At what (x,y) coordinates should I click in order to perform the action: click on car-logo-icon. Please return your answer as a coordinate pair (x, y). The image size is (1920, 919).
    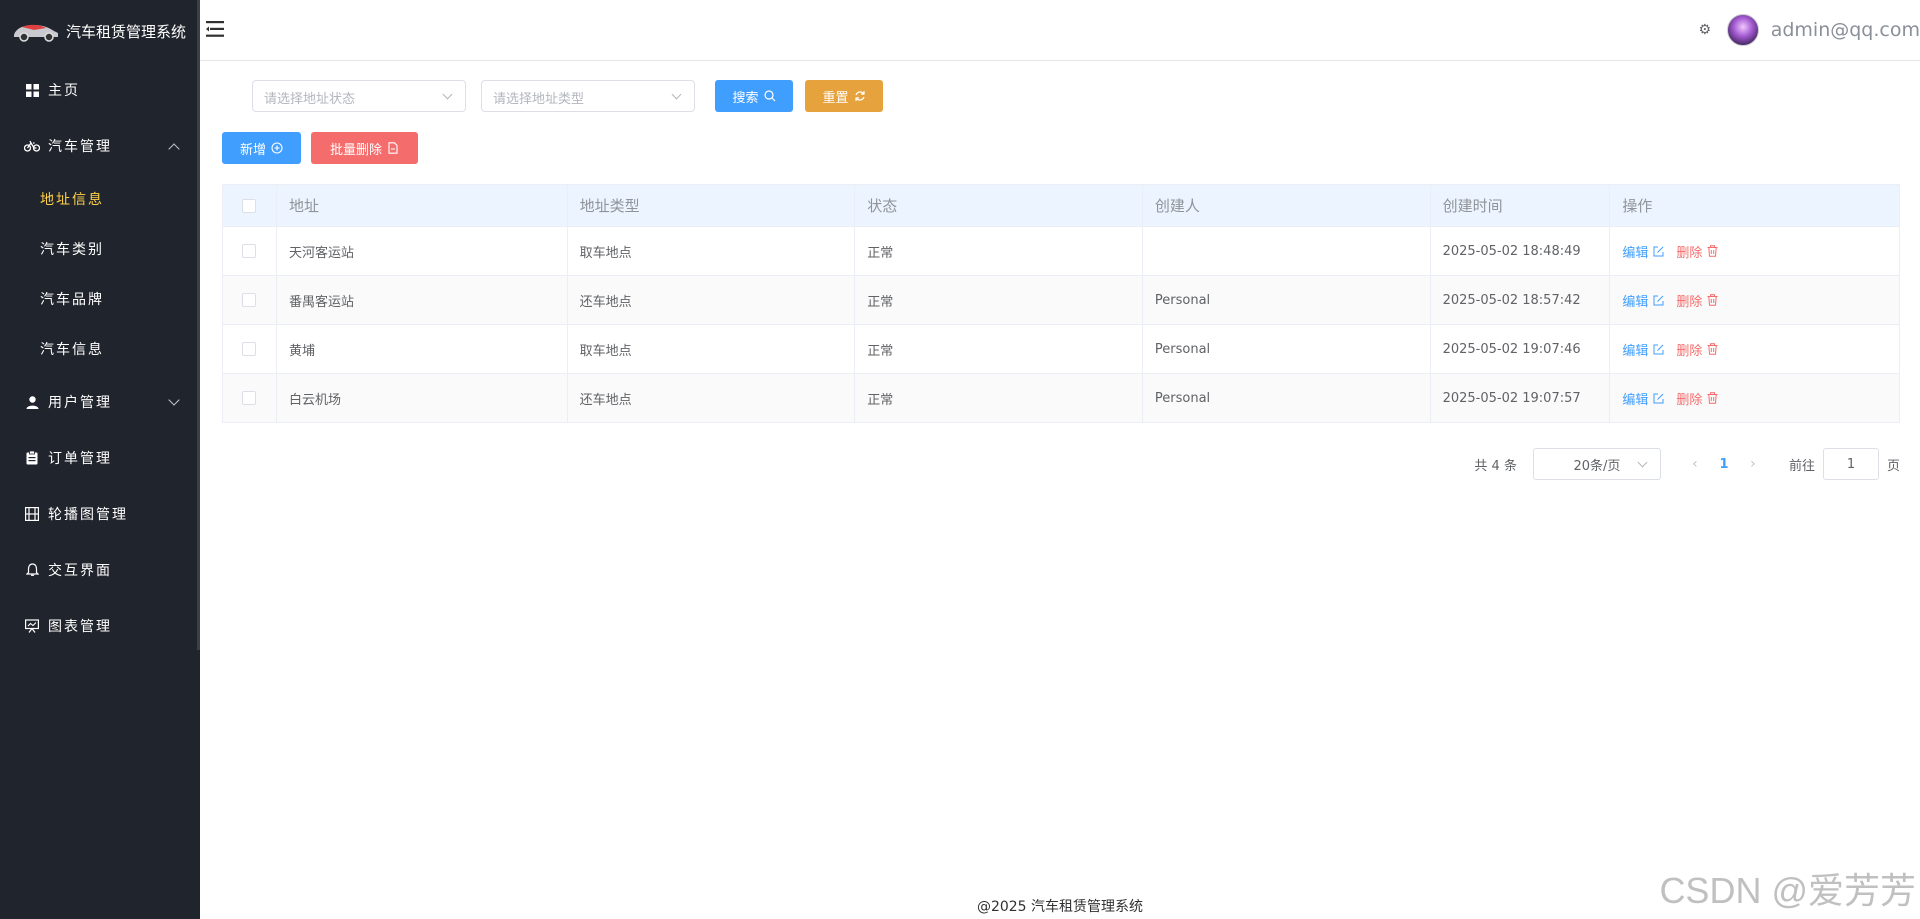
    Looking at the image, I should click on (36, 33).